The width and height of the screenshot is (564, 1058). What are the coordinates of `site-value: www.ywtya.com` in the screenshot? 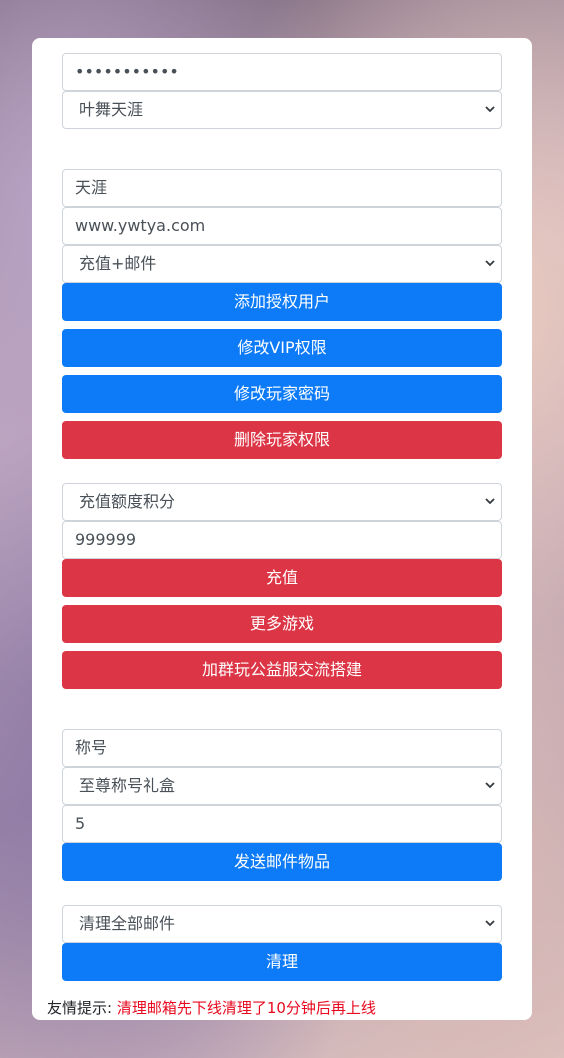 It's located at (140, 225).